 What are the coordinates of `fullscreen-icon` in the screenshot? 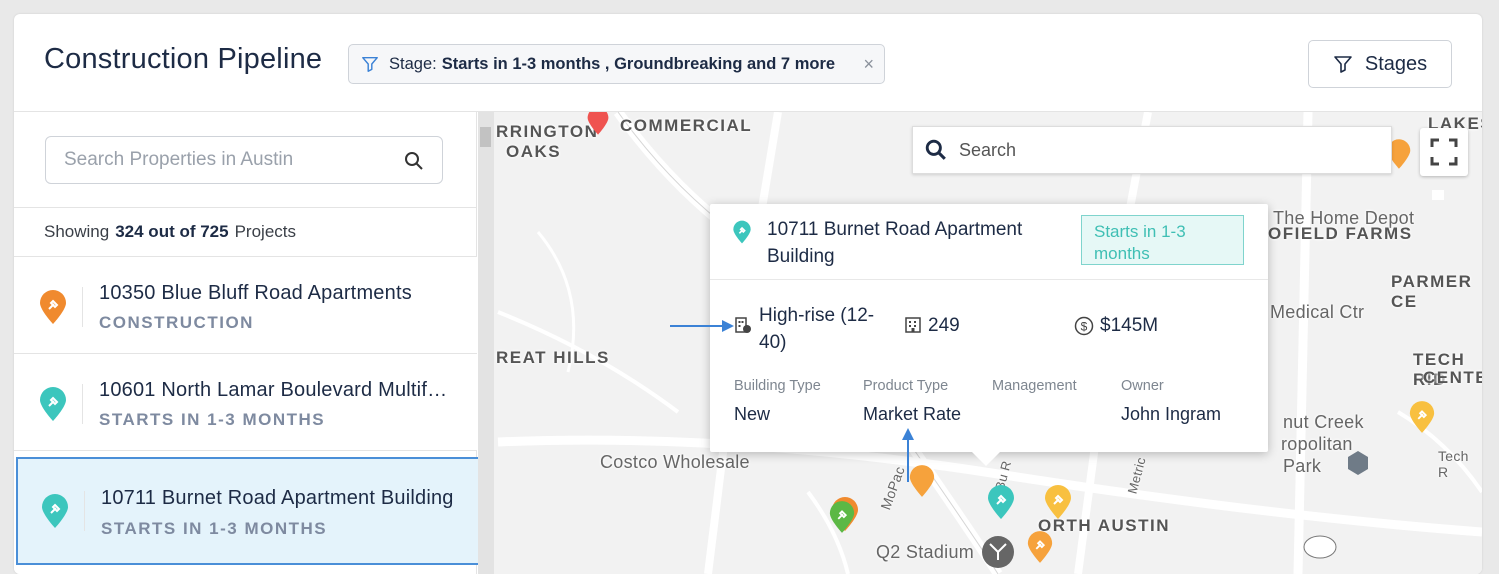 It's located at (1444, 152).